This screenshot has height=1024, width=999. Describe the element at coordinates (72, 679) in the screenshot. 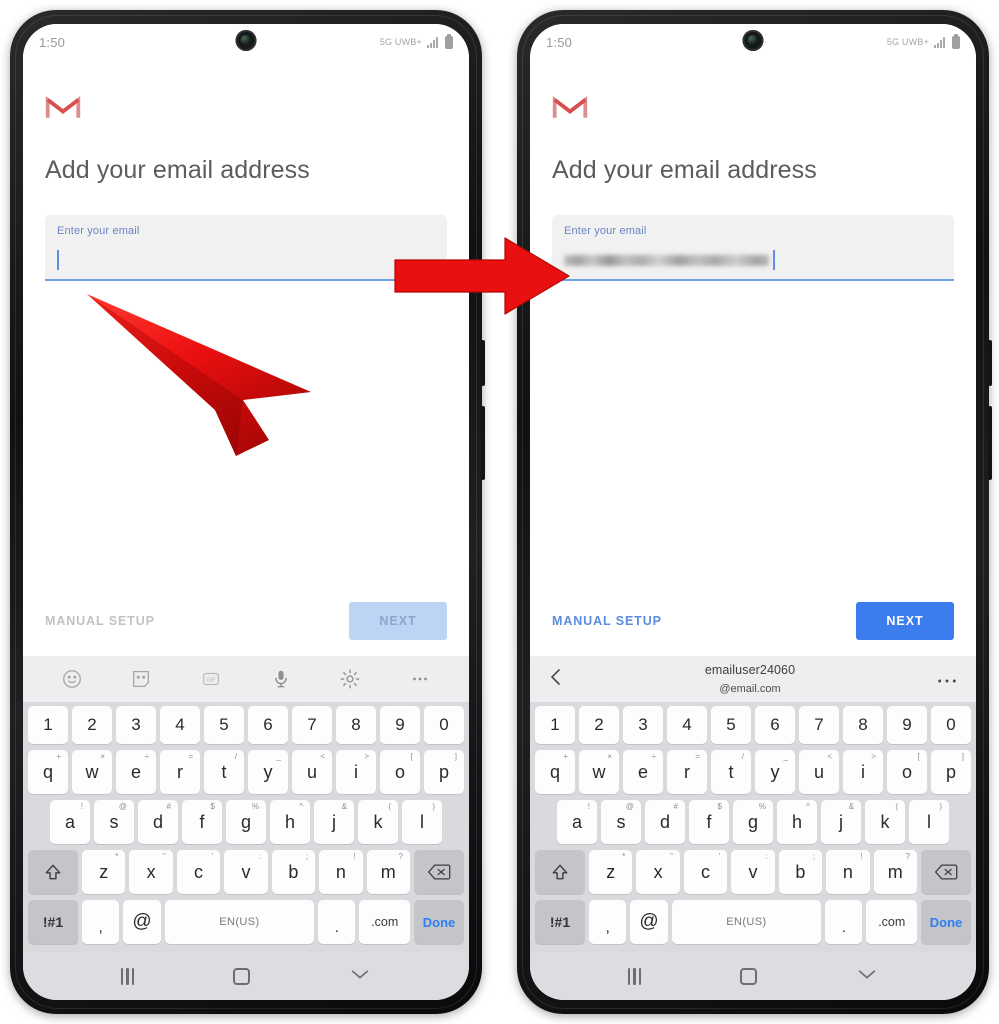

I see `emoji-icon` at that location.